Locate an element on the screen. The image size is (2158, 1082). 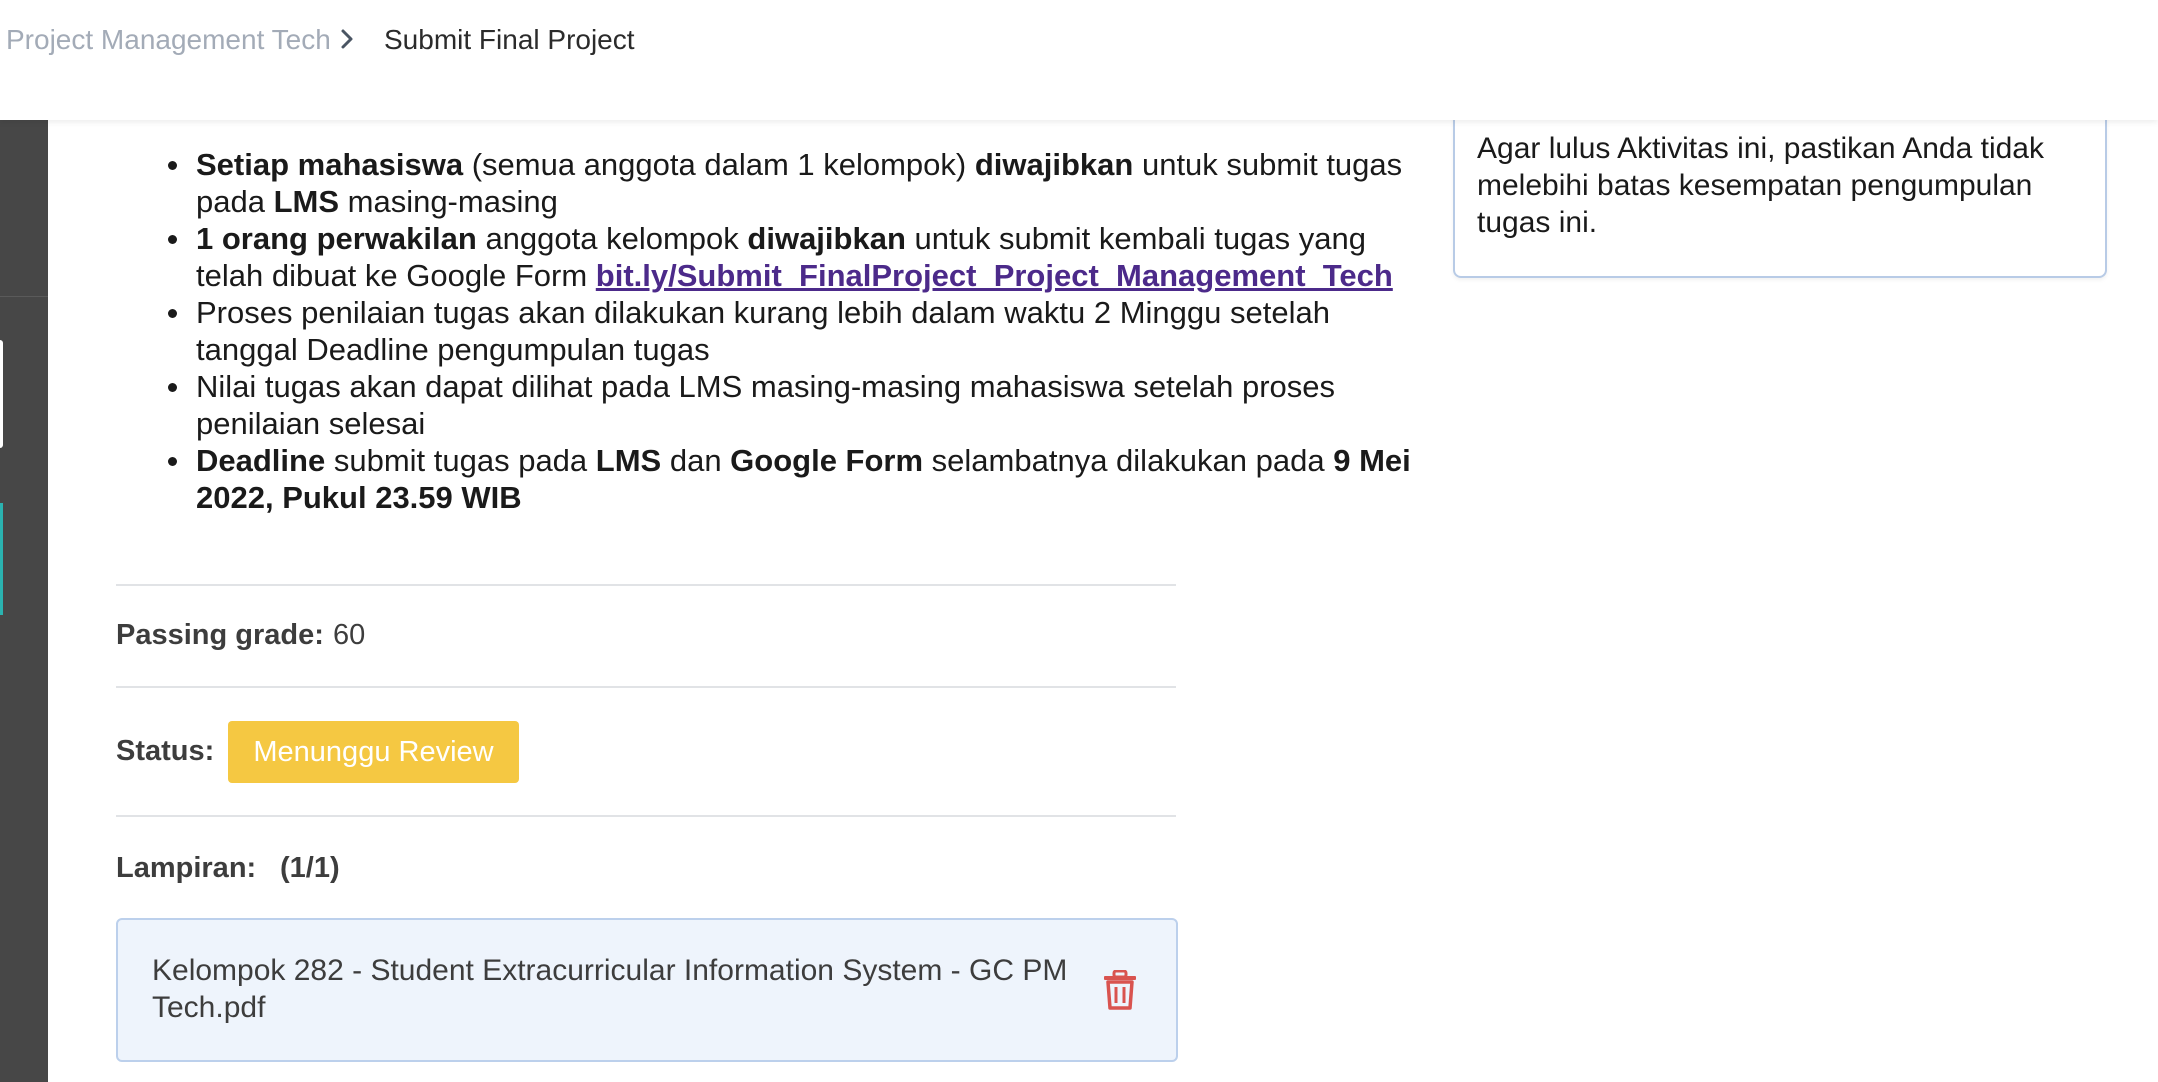
instruction-text: (semua anggota dalam 1 kelompok) is located at coordinates (719, 164).